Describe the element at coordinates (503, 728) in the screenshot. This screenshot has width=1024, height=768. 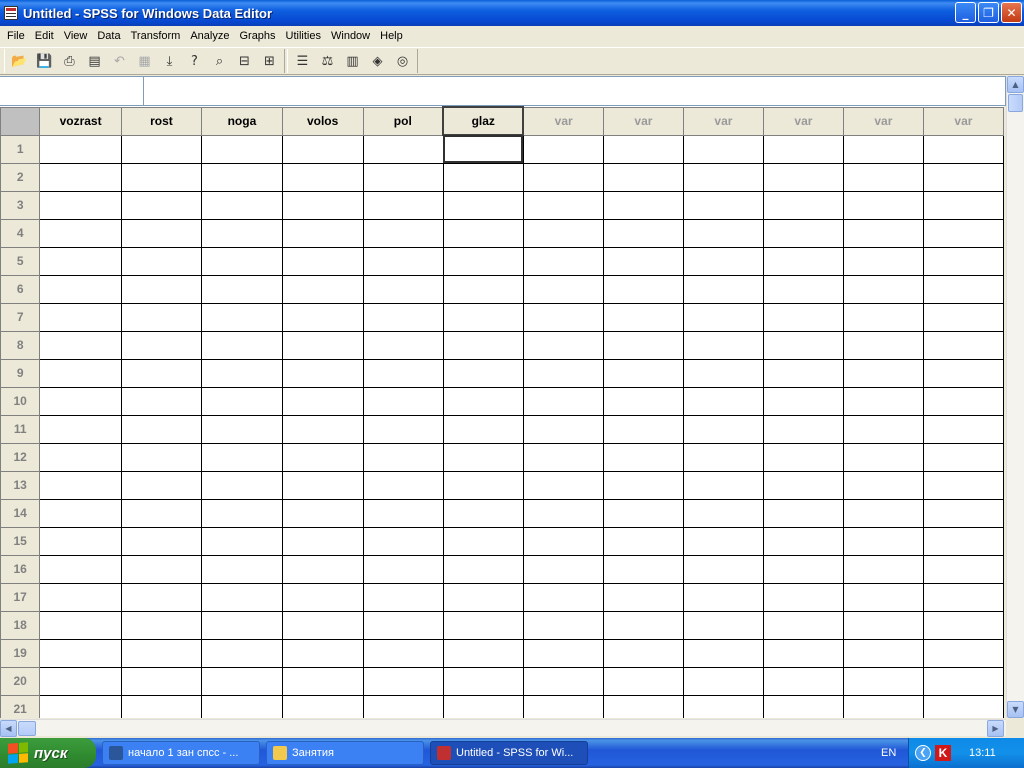
I see `horizontal-scrollbar: ◀ ▶` at that location.